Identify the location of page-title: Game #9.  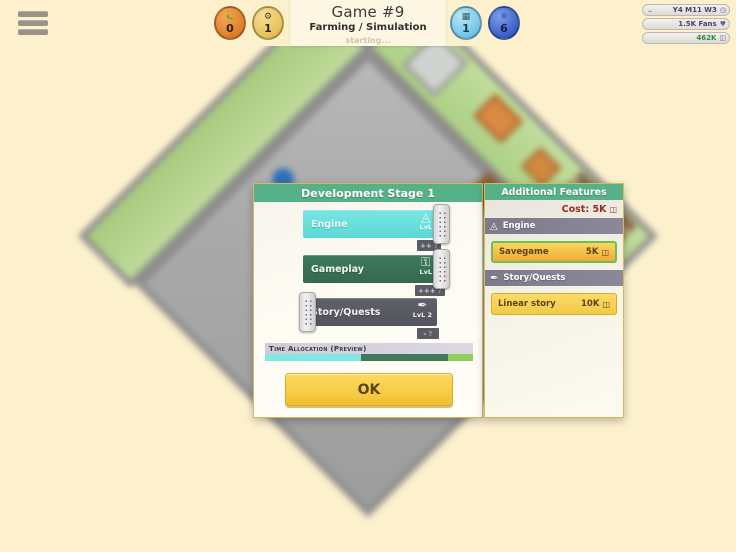
(368, 12).